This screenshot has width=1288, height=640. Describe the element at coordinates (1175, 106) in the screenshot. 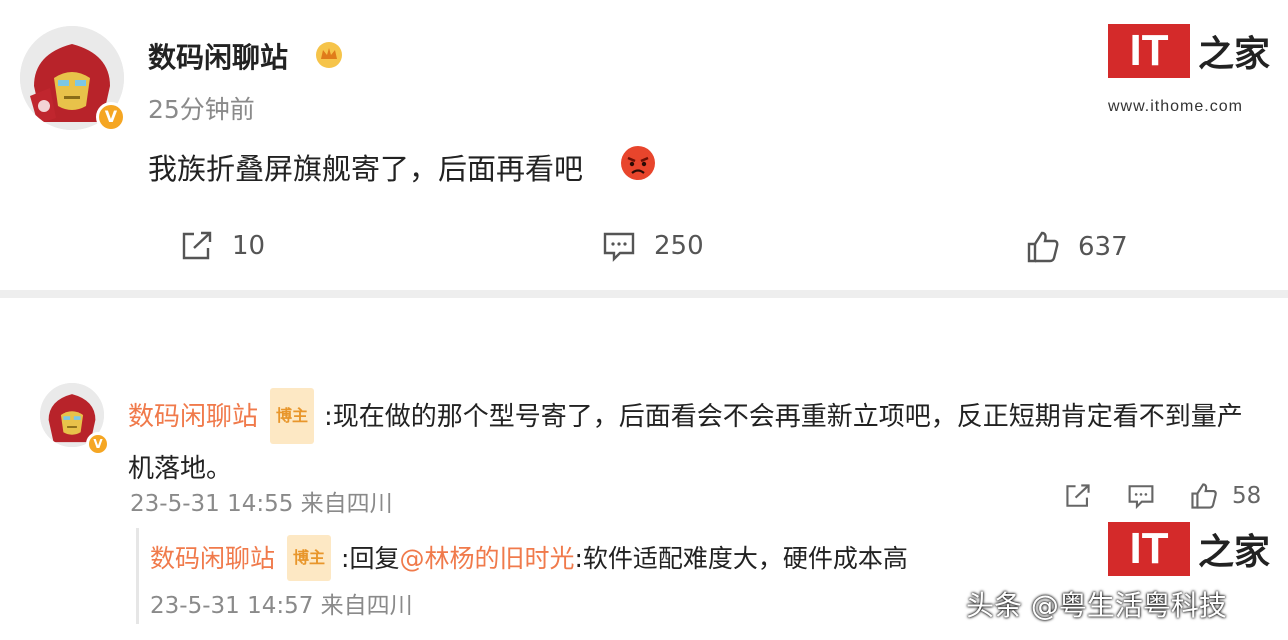

I see `ithome-url: www.ithome.com` at that location.